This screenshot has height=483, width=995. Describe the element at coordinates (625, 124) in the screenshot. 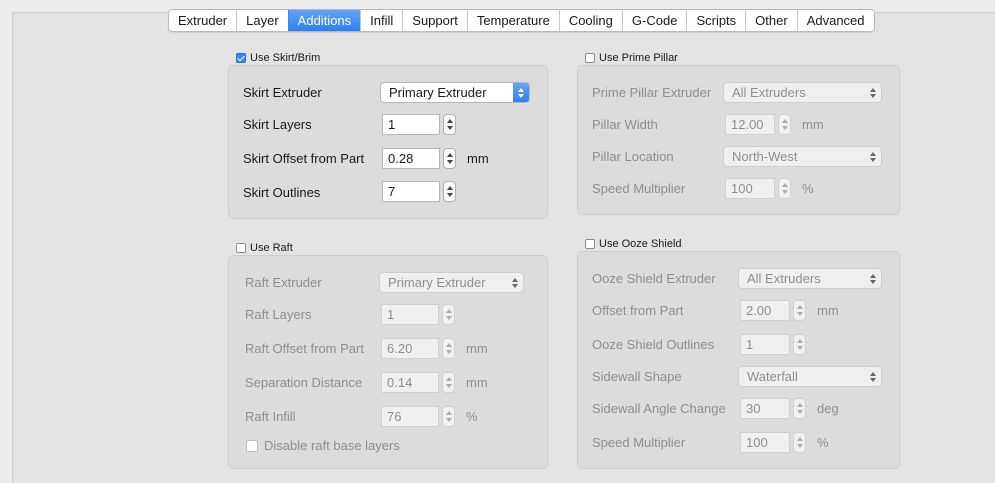

I see `pillar-width-label: Pillar Width` at that location.